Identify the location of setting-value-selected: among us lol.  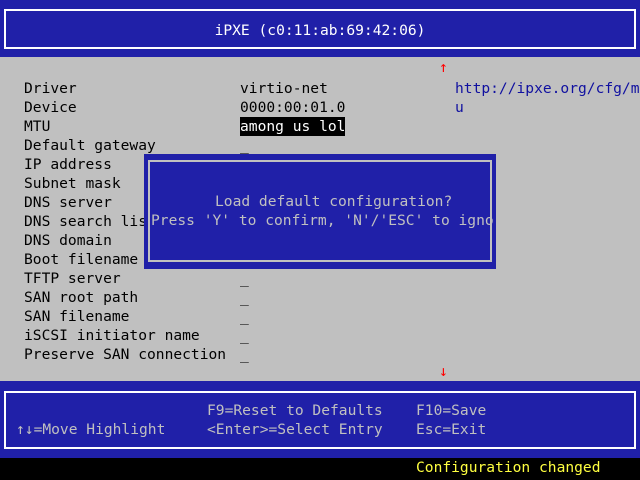
(293, 126).